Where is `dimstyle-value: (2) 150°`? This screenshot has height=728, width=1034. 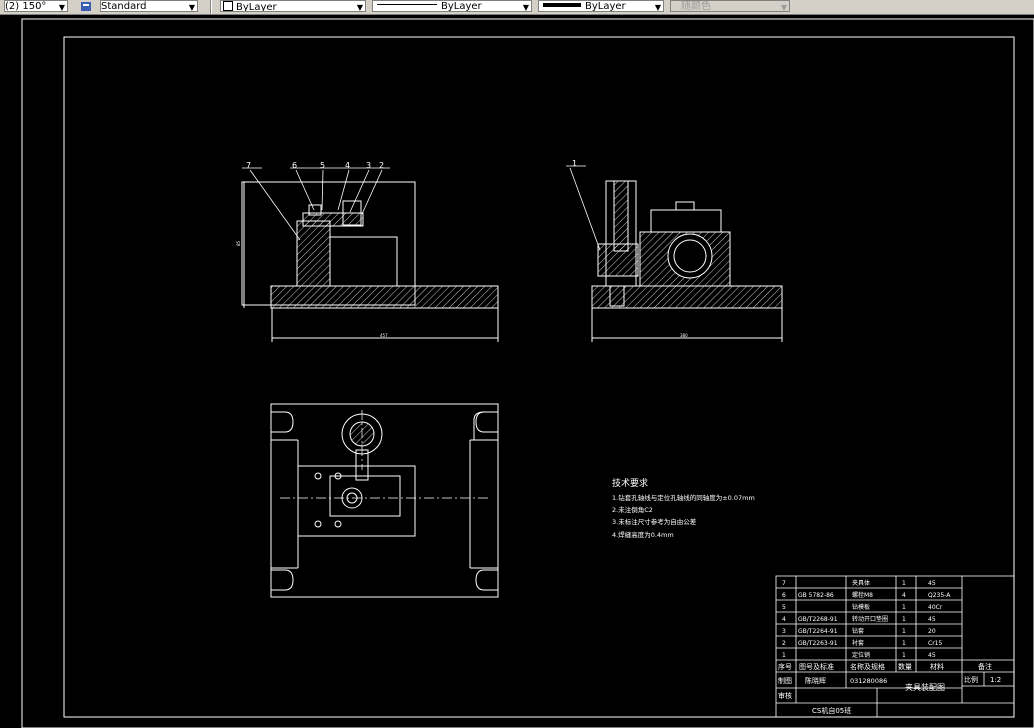
dimstyle-value: (2) 150° is located at coordinates (26, 6).